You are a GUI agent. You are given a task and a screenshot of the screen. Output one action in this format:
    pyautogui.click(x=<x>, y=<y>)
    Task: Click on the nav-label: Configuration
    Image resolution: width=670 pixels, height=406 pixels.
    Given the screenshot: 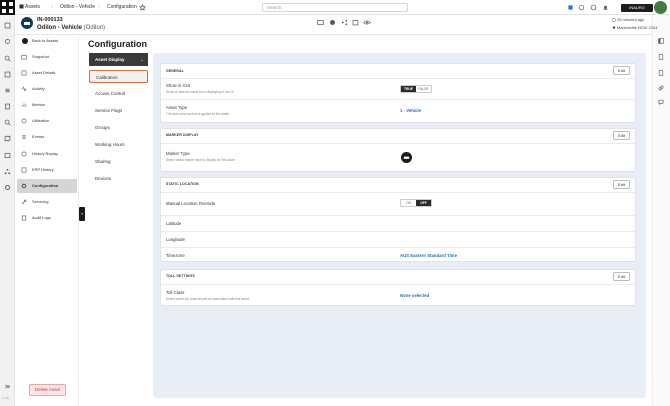 What is the action you would take?
    pyautogui.click(x=45, y=185)
    